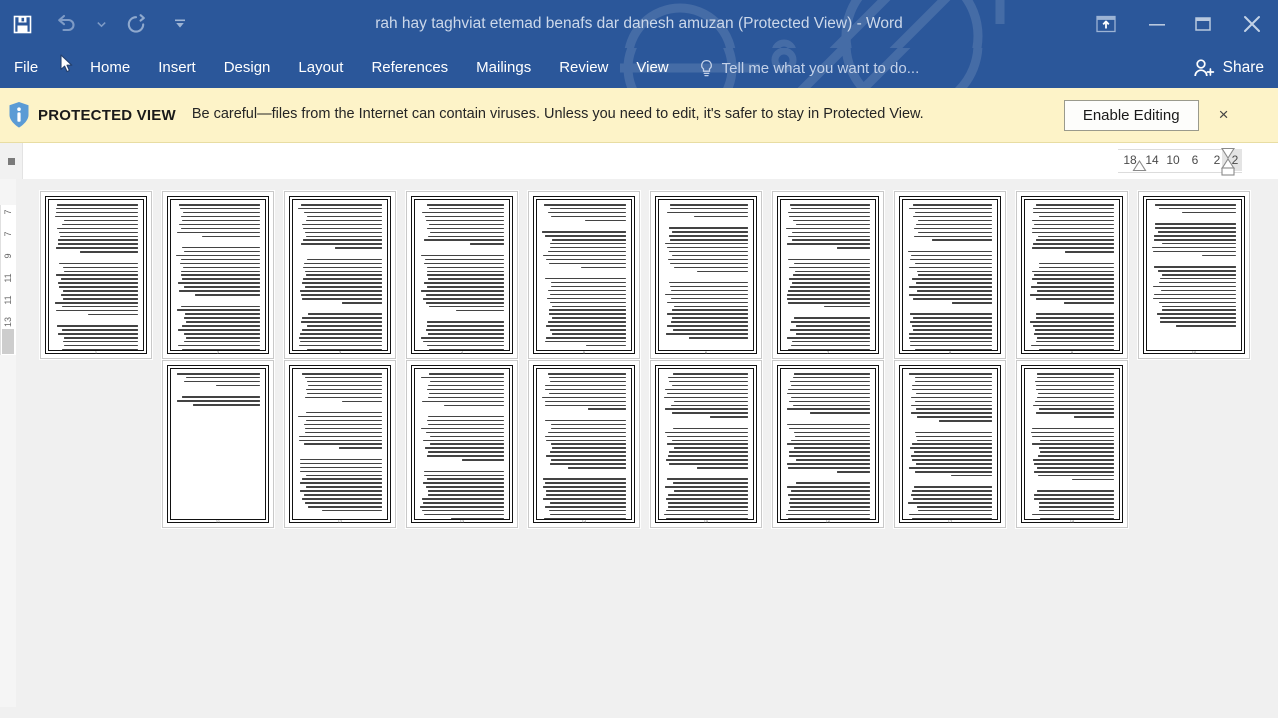 This screenshot has width=1278, height=718. Describe the element at coordinates (1157, 24) in the screenshot. I see `minimize-button` at that location.